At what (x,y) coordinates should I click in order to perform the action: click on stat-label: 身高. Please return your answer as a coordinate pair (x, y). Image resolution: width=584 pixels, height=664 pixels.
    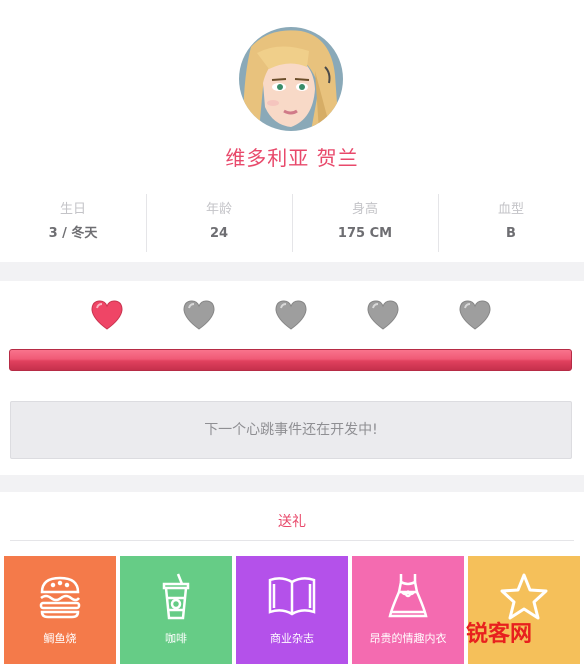
    Looking at the image, I should click on (364, 209).